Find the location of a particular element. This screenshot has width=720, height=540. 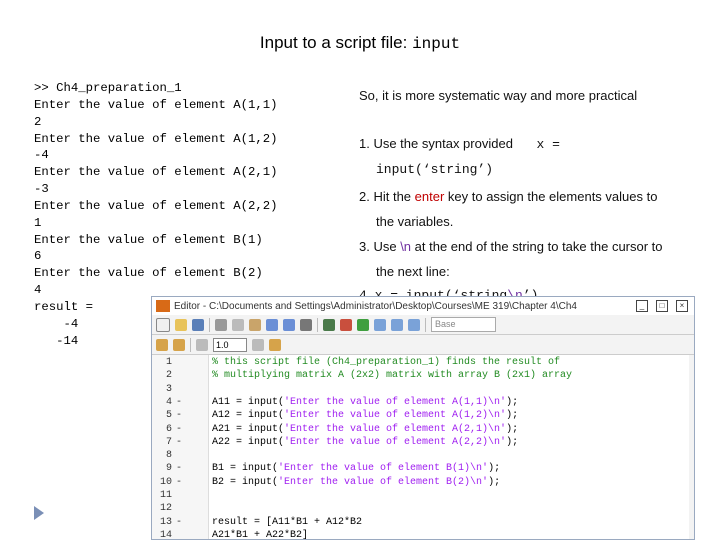

editor-toolbar: Base is located at coordinates (423, 325).